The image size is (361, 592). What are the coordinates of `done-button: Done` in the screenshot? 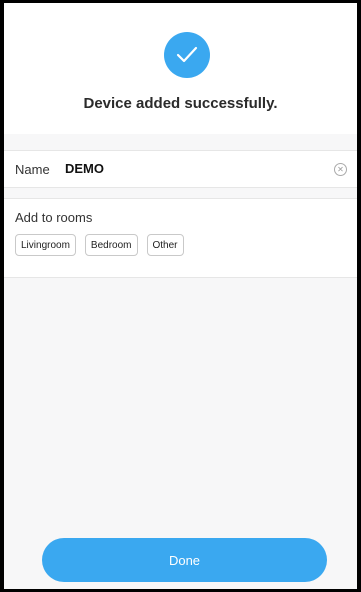 It's located at (184, 560).